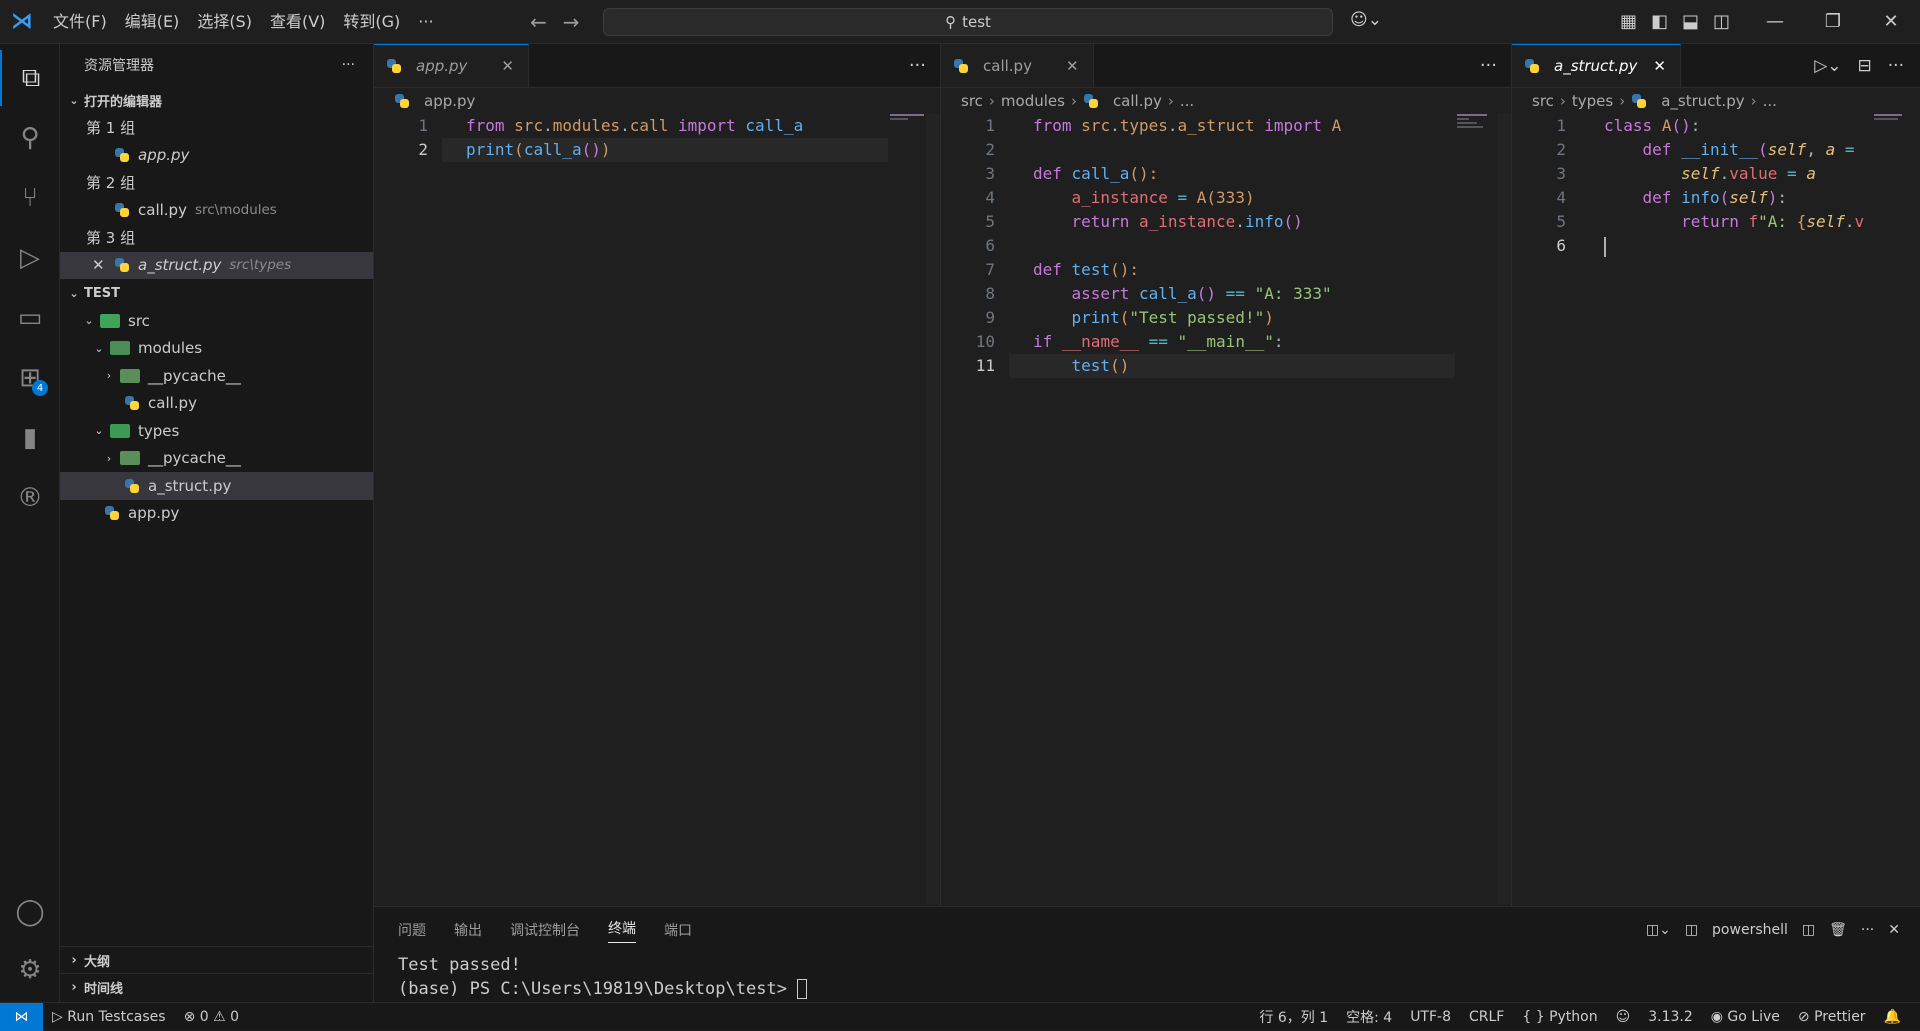 Image resolution: width=1920 pixels, height=1031 pixels. What do you see at coordinates (216, 349) in the screenshot?
I see `tree-folder-modules: ⌄ modules` at bounding box center [216, 349].